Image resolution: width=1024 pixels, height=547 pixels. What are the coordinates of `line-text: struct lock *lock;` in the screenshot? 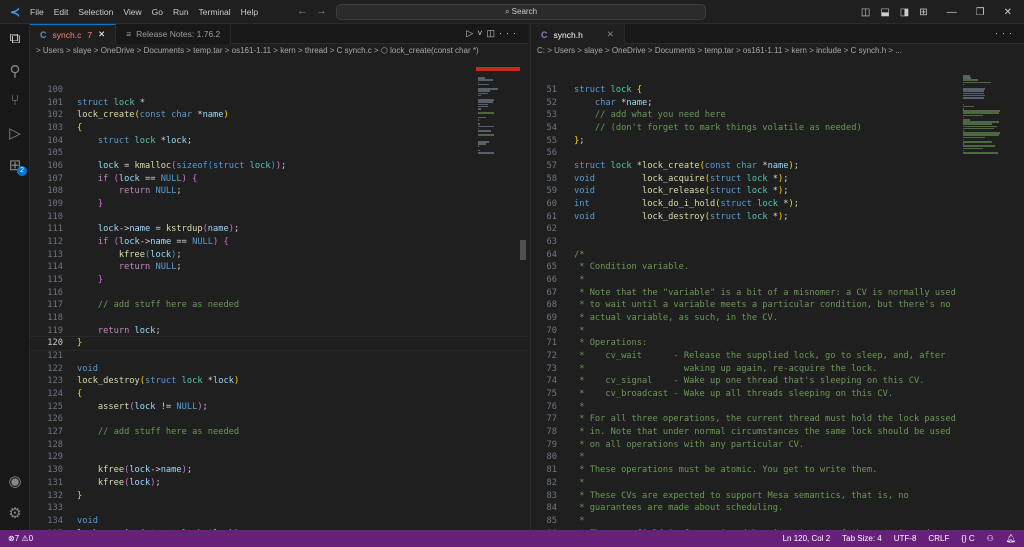 It's located at (134, 141).